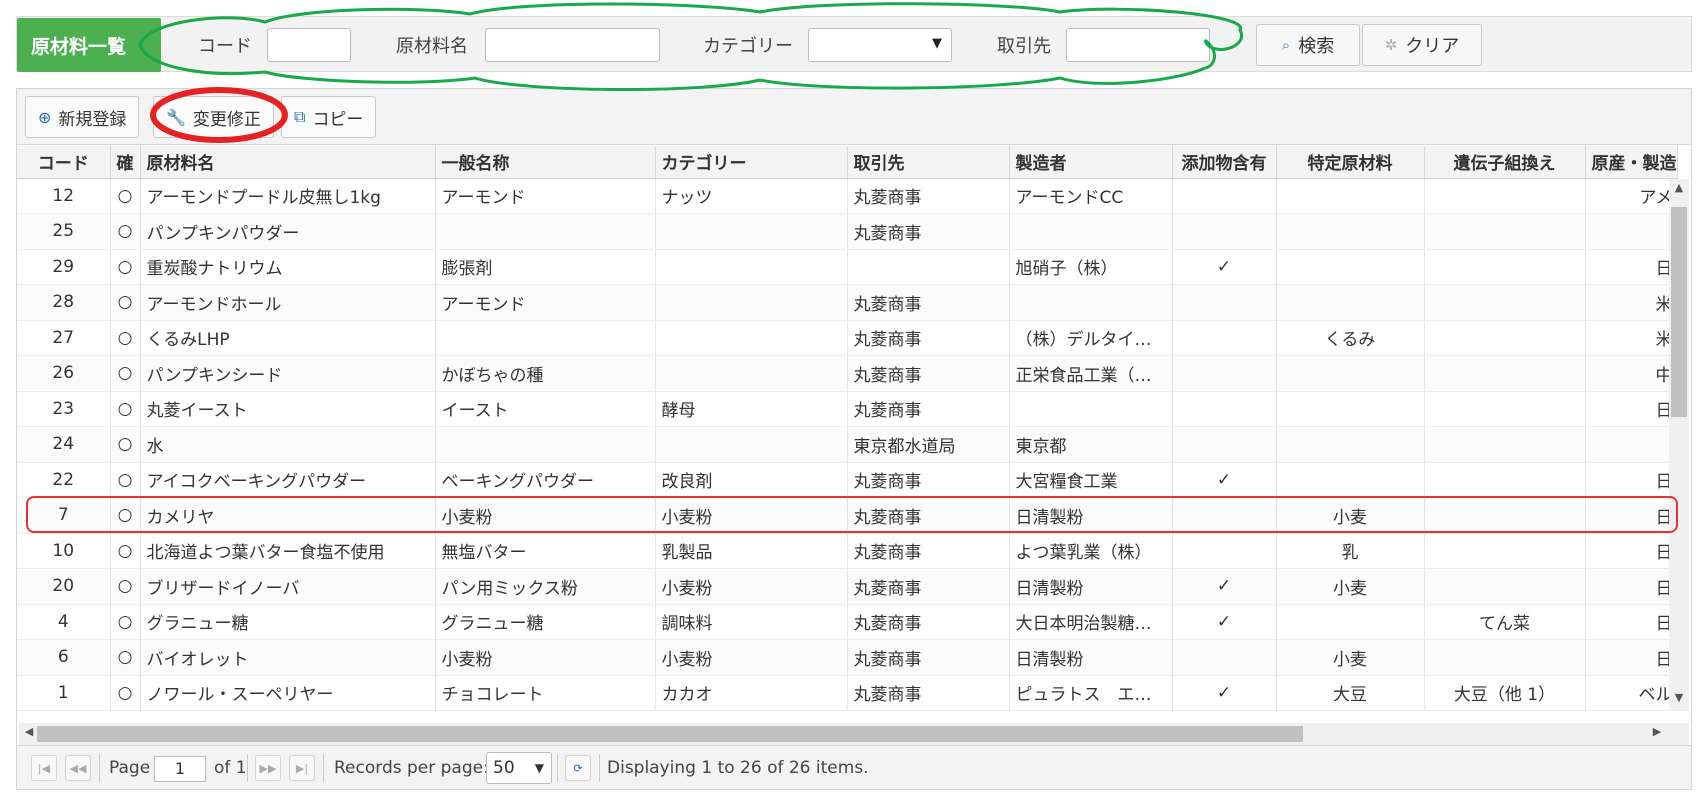 The width and height of the screenshot is (1708, 806). I want to click on table-cell-name: アーモンドホール, so click(288, 302).